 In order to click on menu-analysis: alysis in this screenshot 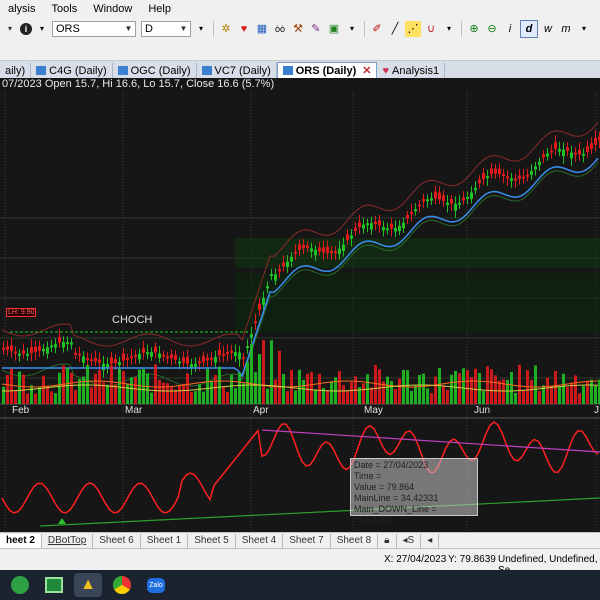, I will do `click(22, 9)`.